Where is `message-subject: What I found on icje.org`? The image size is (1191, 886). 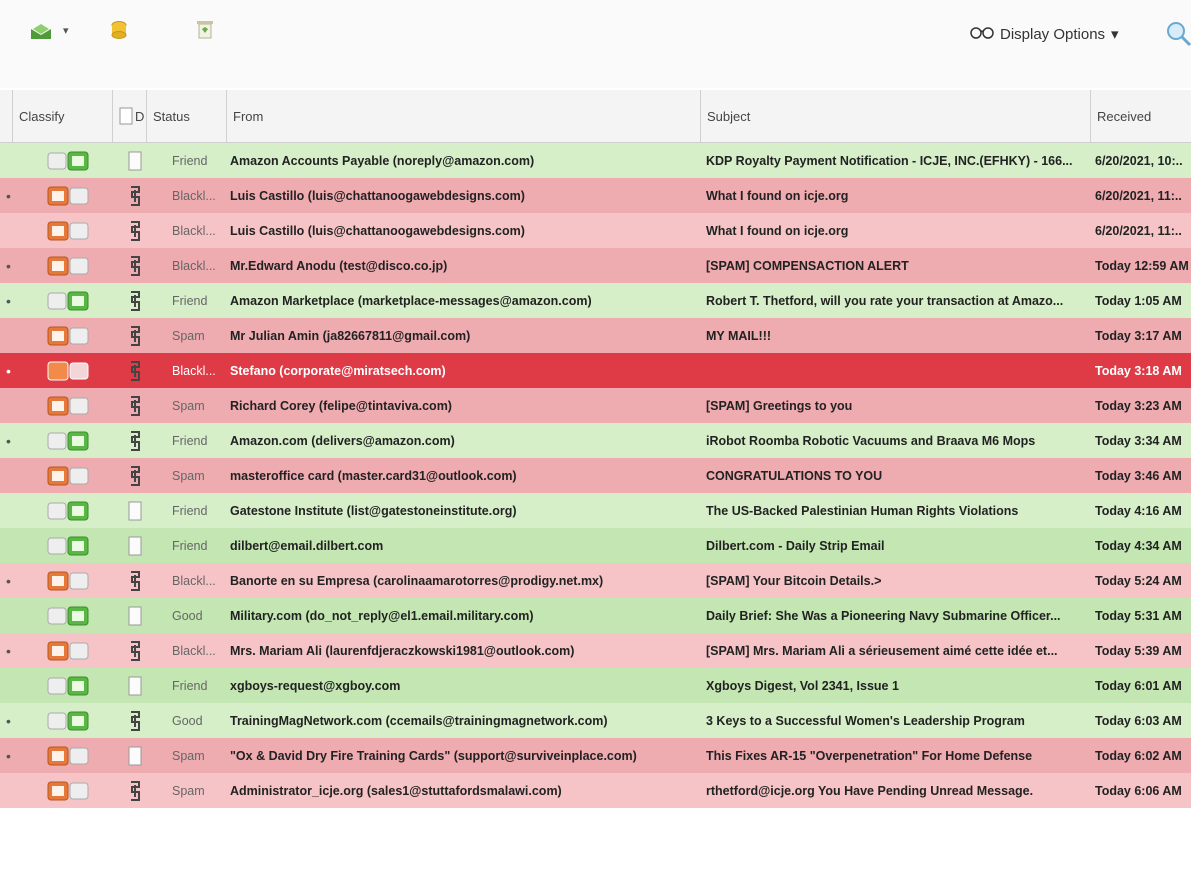
message-subject: What I found on icje.org is located at coordinates (777, 230).